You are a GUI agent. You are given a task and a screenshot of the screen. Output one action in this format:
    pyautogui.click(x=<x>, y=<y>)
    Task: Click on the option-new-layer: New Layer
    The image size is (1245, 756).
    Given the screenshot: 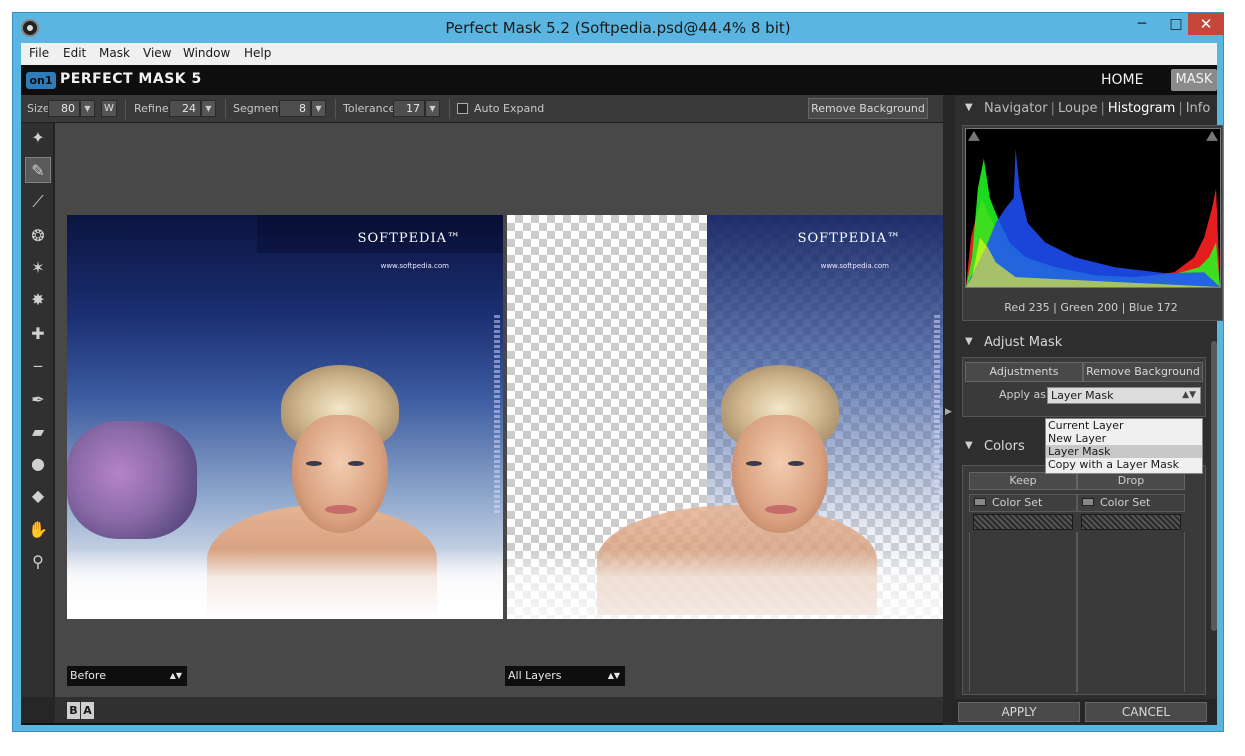 What is the action you would take?
    pyautogui.click(x=1124, y=438)
    